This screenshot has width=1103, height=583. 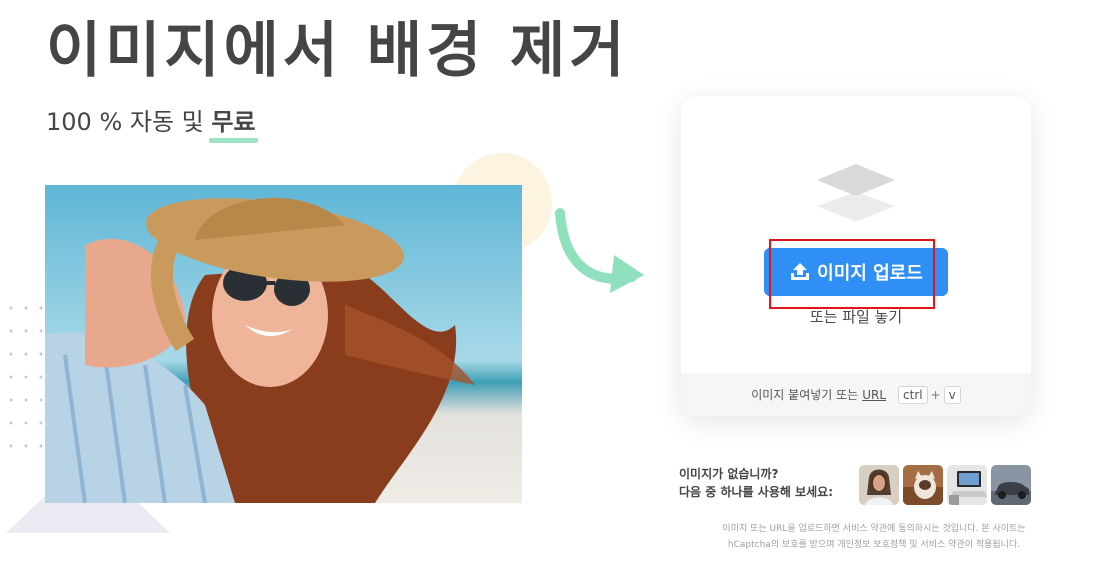 I want to click on key-v: v, so click(x=952, y=394).